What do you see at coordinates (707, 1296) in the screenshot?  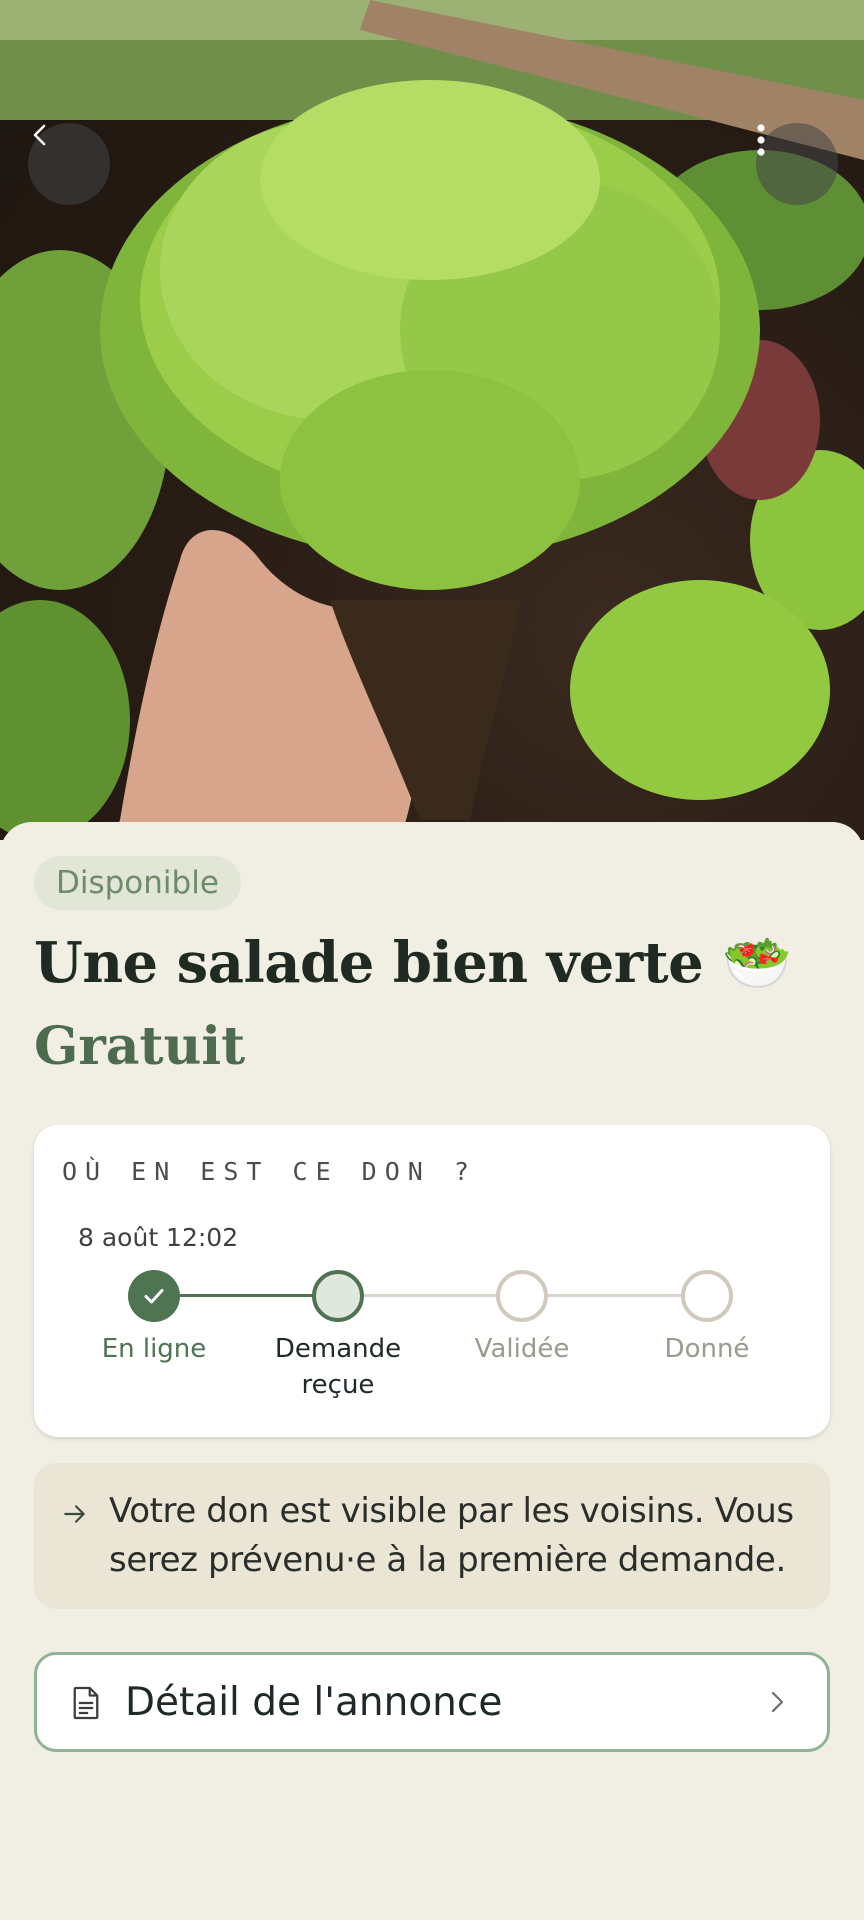 I see `step-dot-donne` at bounding box center [707, 1296].